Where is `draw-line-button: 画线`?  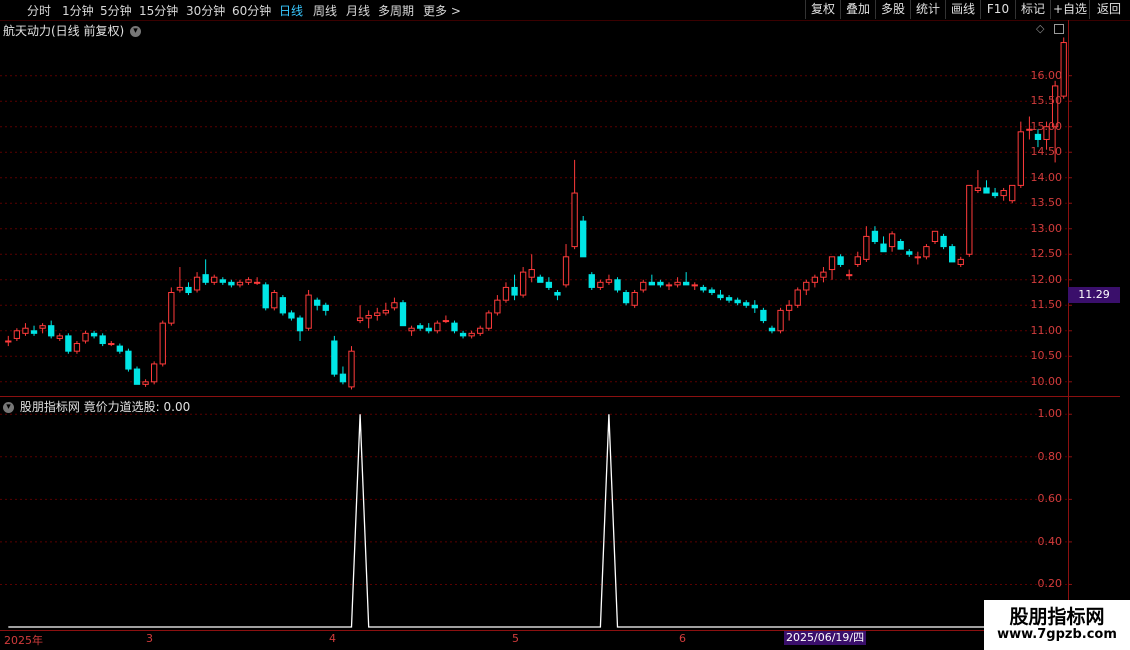 draw-line-button: 画线 is located at coordinates (962, 9).